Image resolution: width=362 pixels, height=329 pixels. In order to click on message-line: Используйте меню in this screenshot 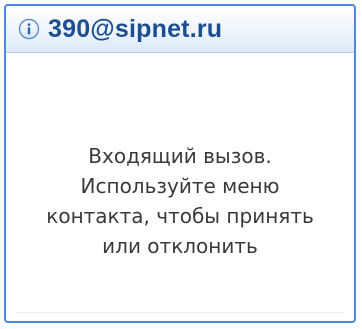, I will do `click(180, 186)`.